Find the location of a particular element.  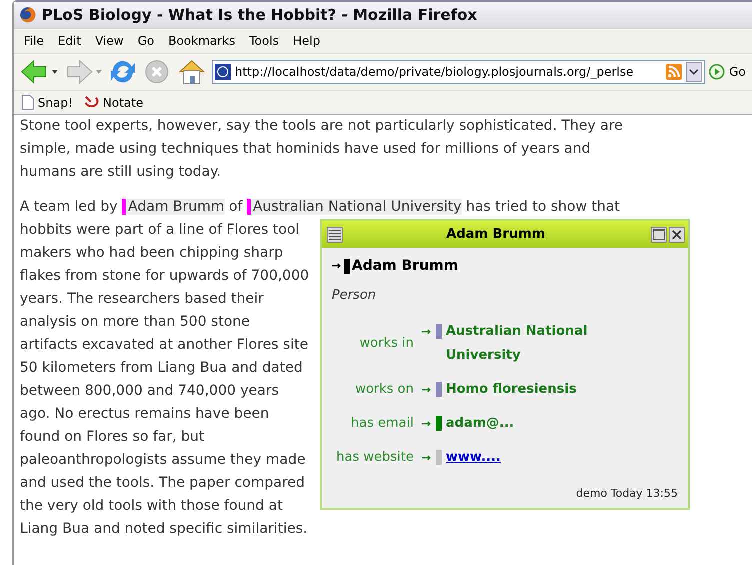

page-icon is located at coordinates (28, 102).